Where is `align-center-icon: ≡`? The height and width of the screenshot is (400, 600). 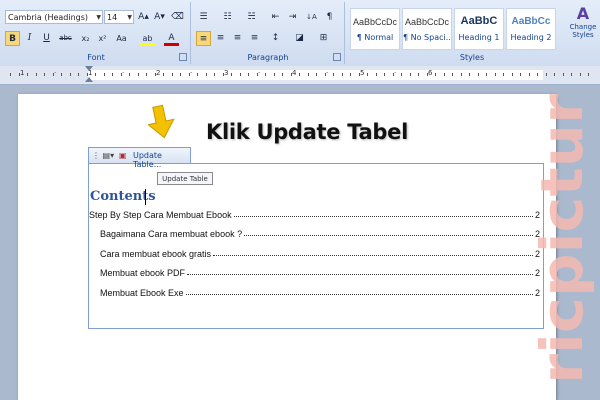 align-center-icon: ≡ is located at coordinates (220, 38).